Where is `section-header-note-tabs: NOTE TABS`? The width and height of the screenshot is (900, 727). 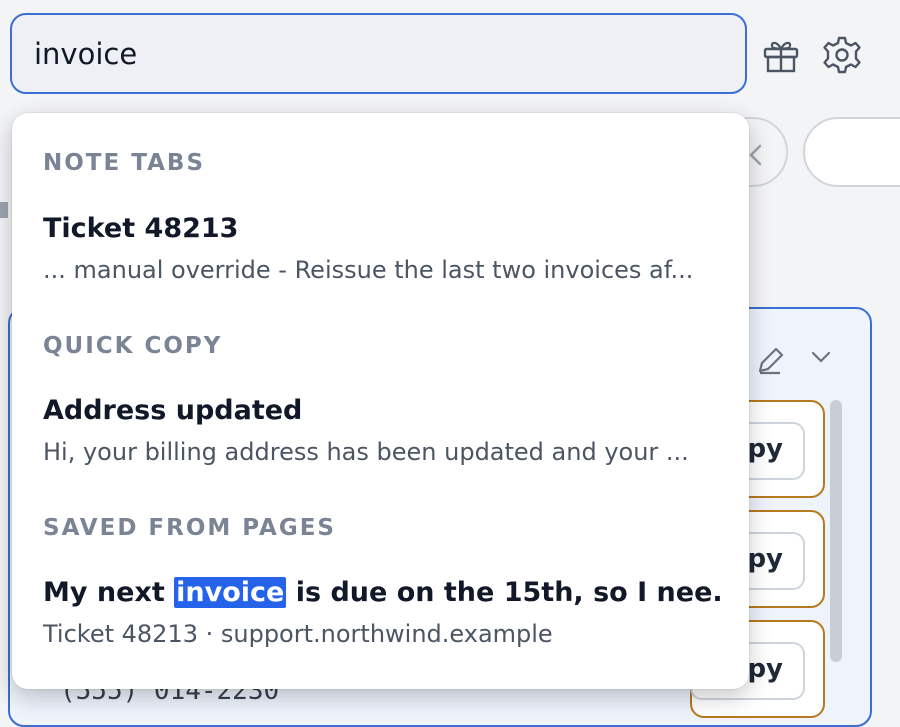
section-header-note-tabs: NOTE TABS is located at coordinates (124, 163).